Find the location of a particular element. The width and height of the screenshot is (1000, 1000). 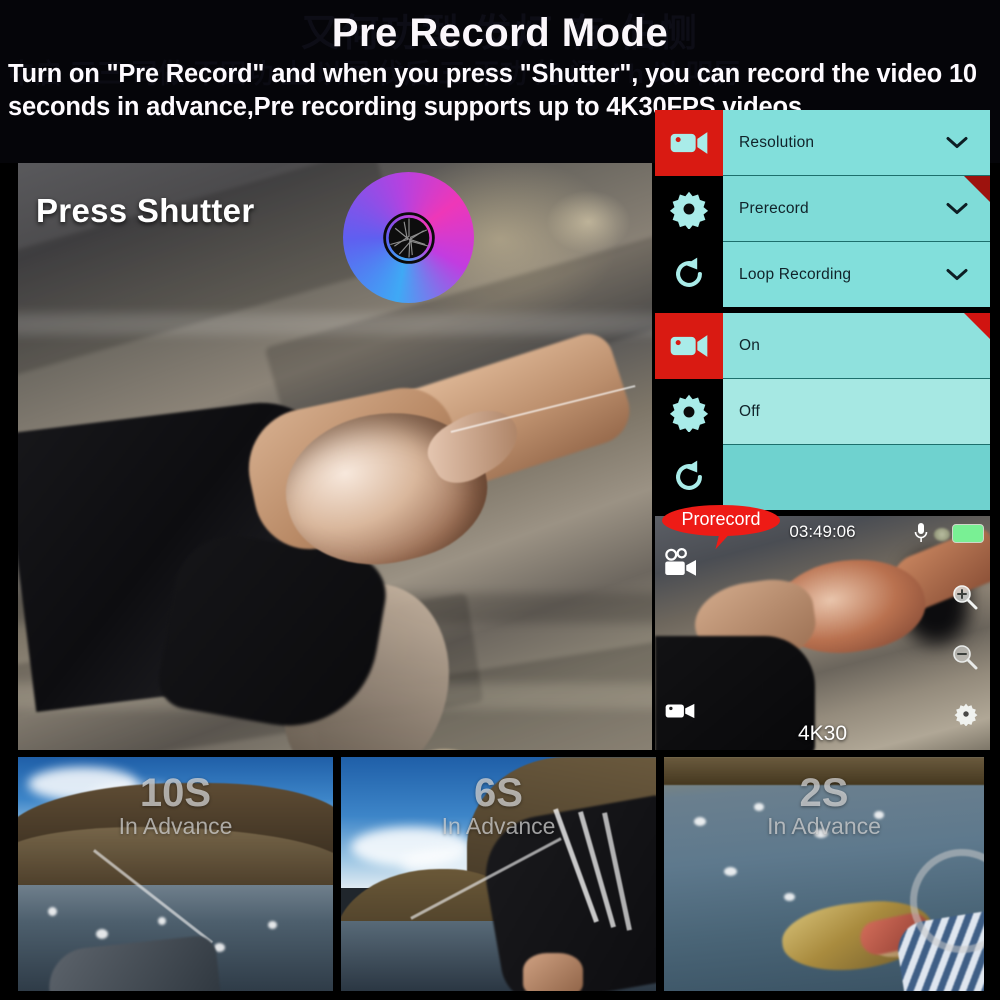

option-label: On is located at coordinates (750, 345).